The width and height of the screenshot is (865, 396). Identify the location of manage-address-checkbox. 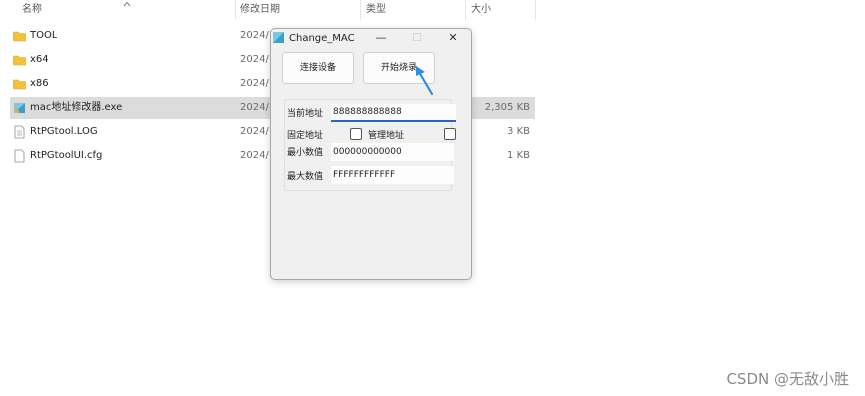
(450, 134).